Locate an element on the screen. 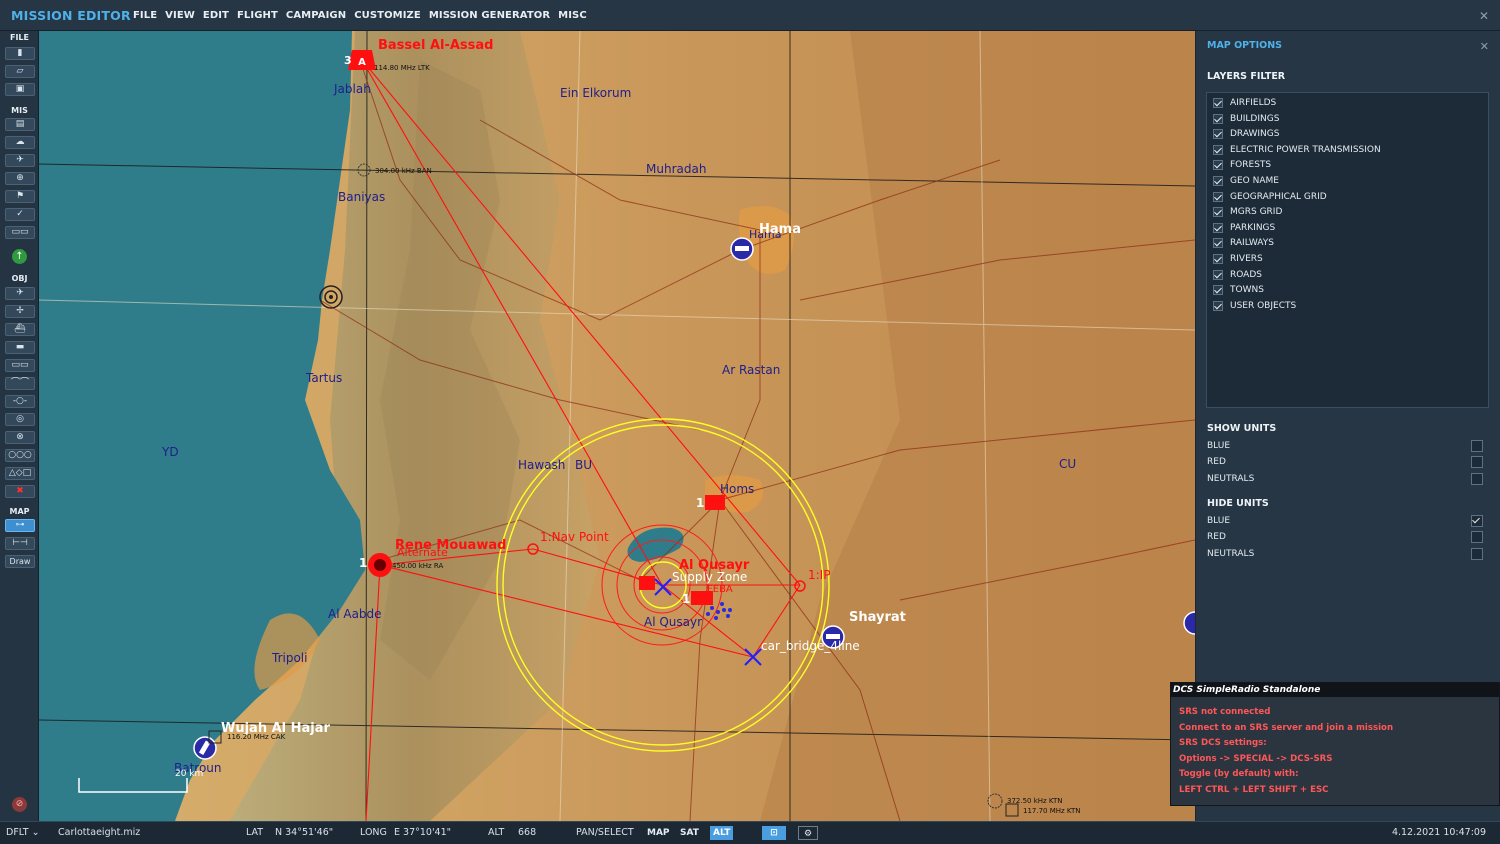 The image size is (1500, 844). layer-filter-item: PARKINGS is located at coordinates (1244, 228).